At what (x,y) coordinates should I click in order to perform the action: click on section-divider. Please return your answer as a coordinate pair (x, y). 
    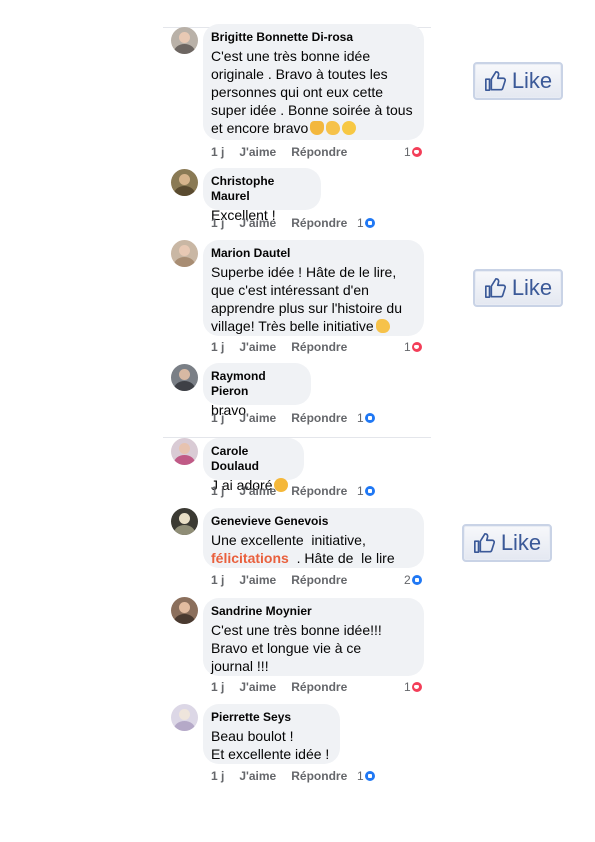
    Looking at the image, I should click on (297, 437).